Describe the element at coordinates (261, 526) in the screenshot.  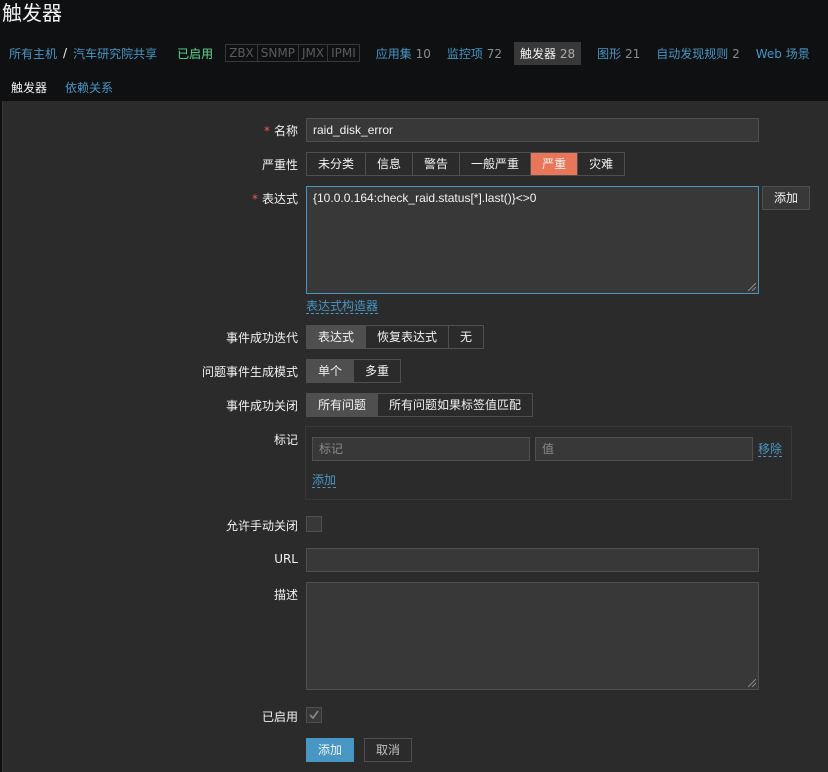
I see `allow-manual-close-label: 允许手动关闭` at that location.